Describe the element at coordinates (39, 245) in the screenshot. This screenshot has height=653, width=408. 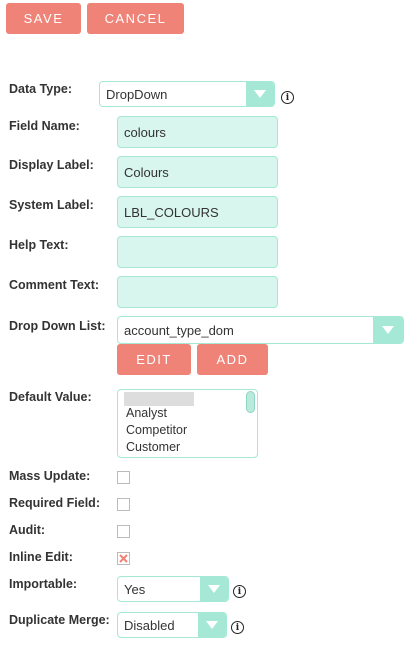
I see `help-text-label: Help Text:` at that location.